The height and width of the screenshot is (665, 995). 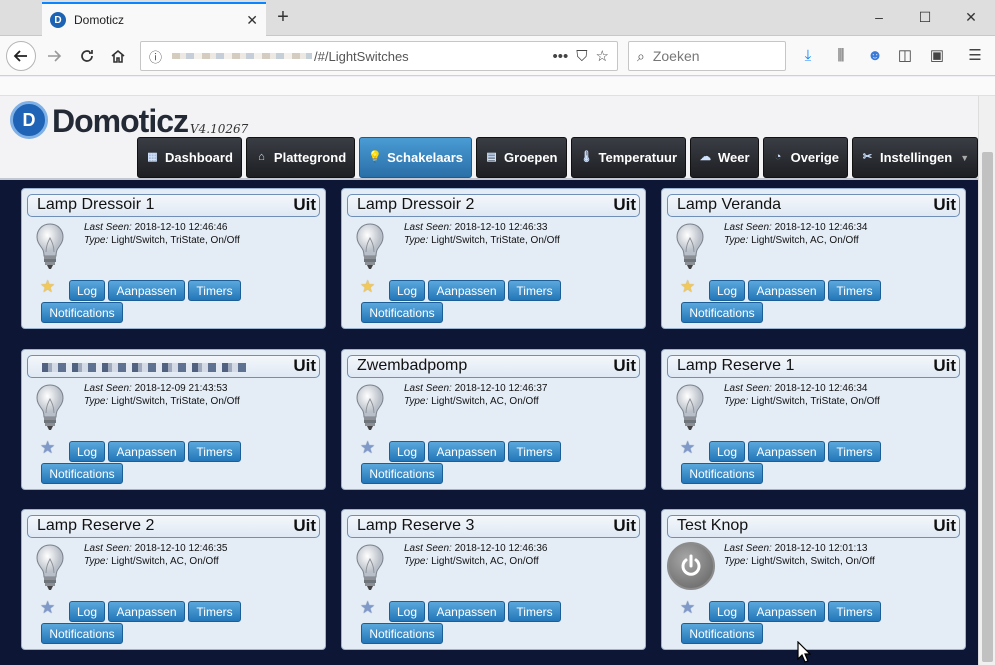 What do you see at coordinates (971, 17) in the screenshot?
I see `close-window-button: ✕` at bounding box center [971, 17].